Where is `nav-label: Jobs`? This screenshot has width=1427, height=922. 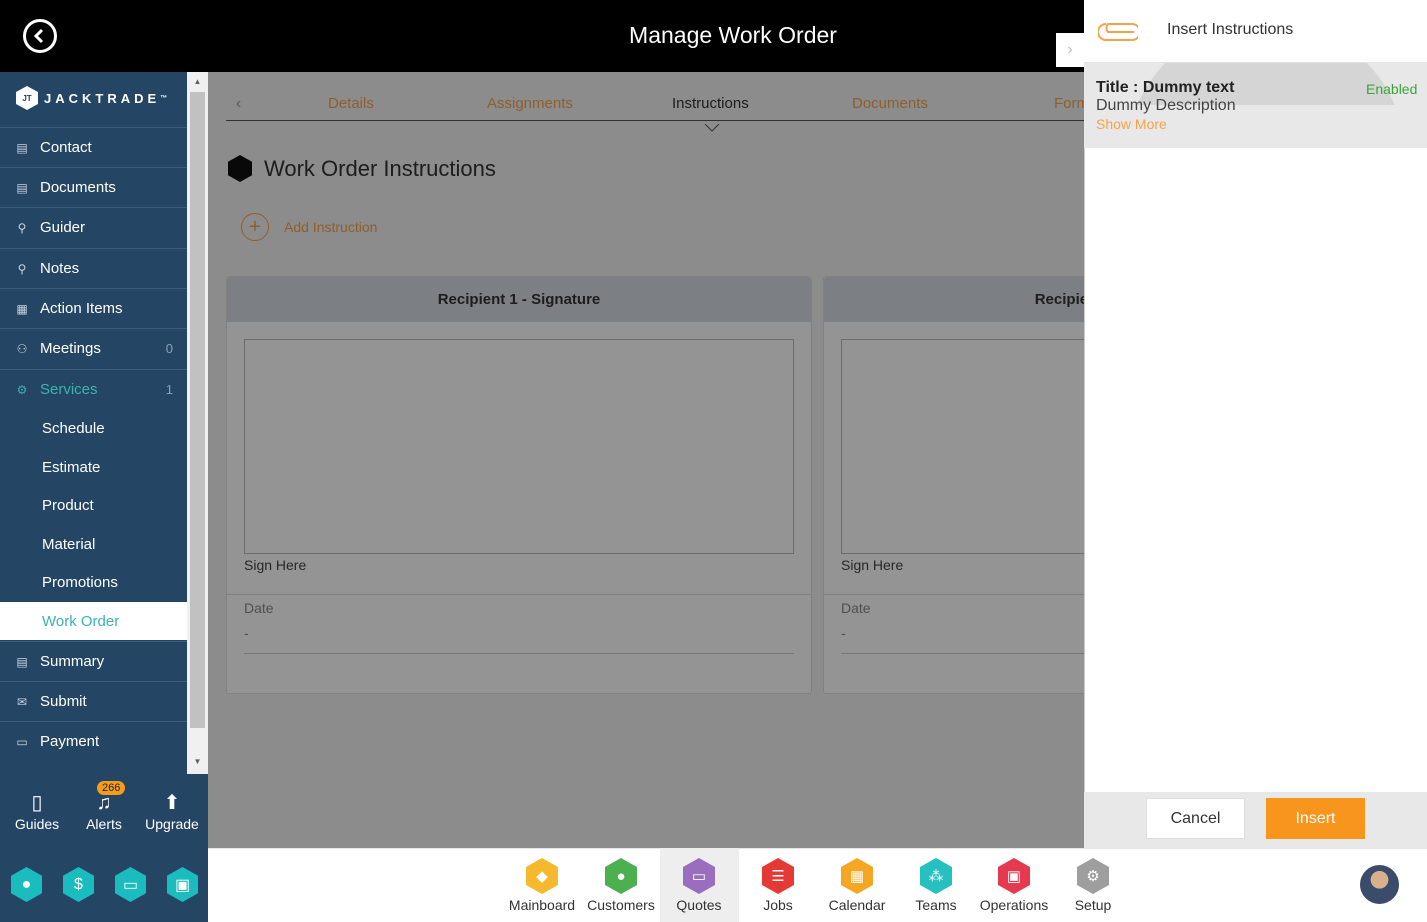
nav-label: Jobs is located at coordinates (778, 905).